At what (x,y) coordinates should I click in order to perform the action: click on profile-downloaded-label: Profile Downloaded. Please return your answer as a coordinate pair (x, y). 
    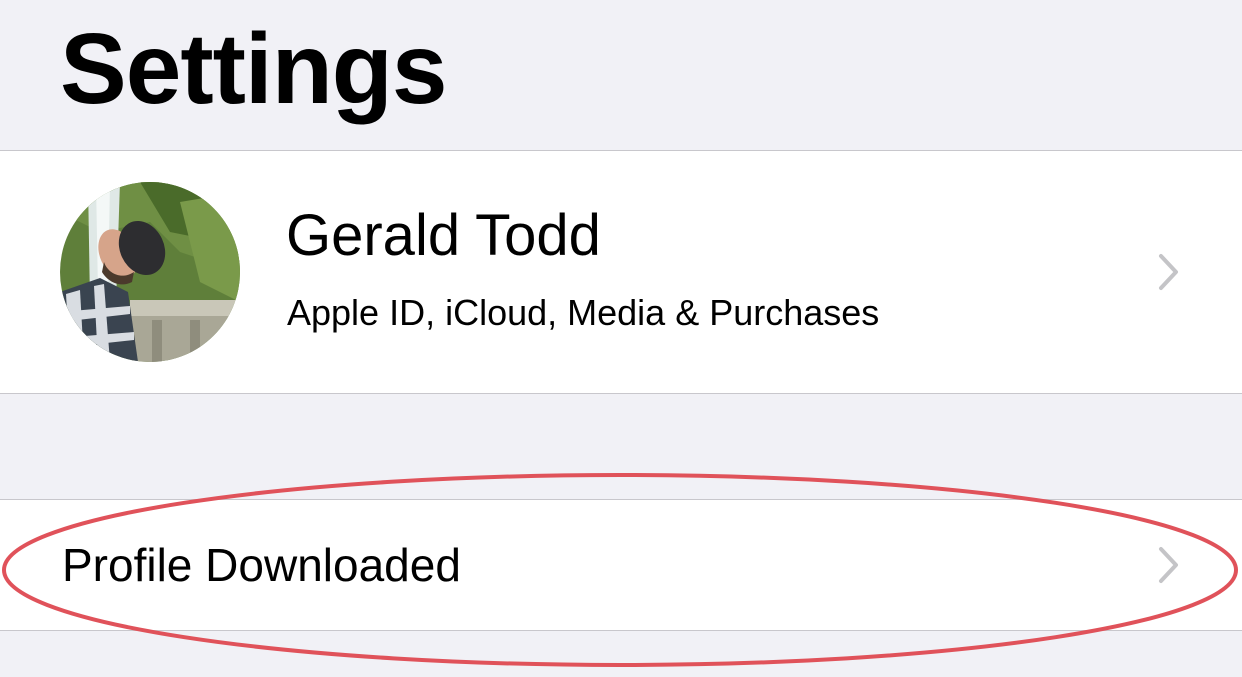
    Looking at the image, I should click on (261, 565).